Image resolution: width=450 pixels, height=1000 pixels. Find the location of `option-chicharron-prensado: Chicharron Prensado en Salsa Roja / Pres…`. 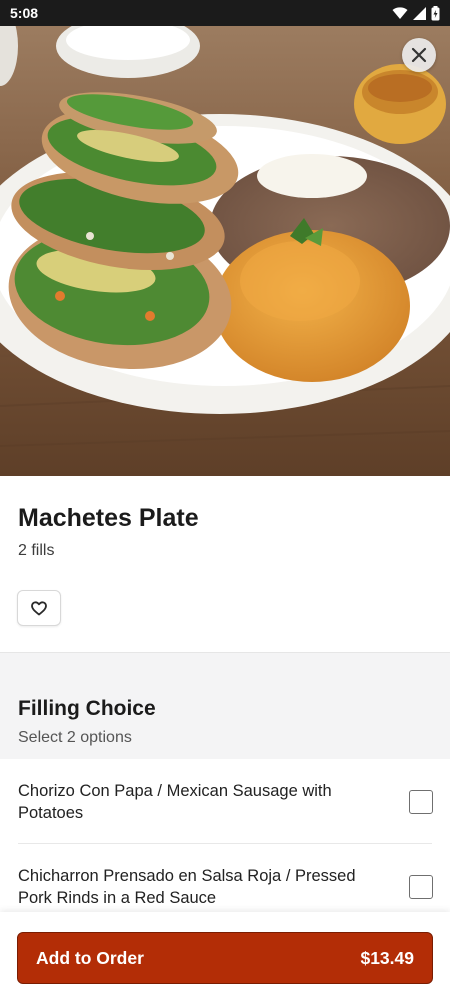

option-chicharron-prensado: Chicharron Prensado en Salsa Roja / Pres… is located at coordinates (225, 889).